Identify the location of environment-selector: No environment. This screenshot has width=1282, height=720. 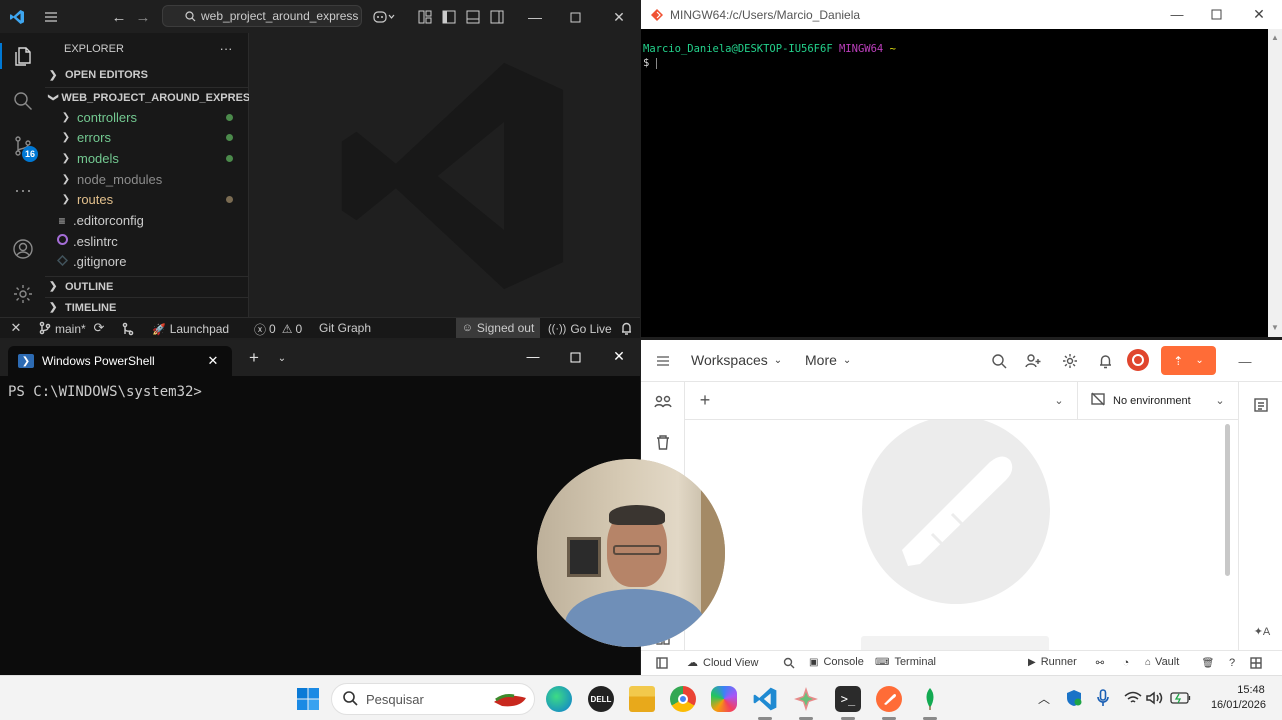
(1141, 400).